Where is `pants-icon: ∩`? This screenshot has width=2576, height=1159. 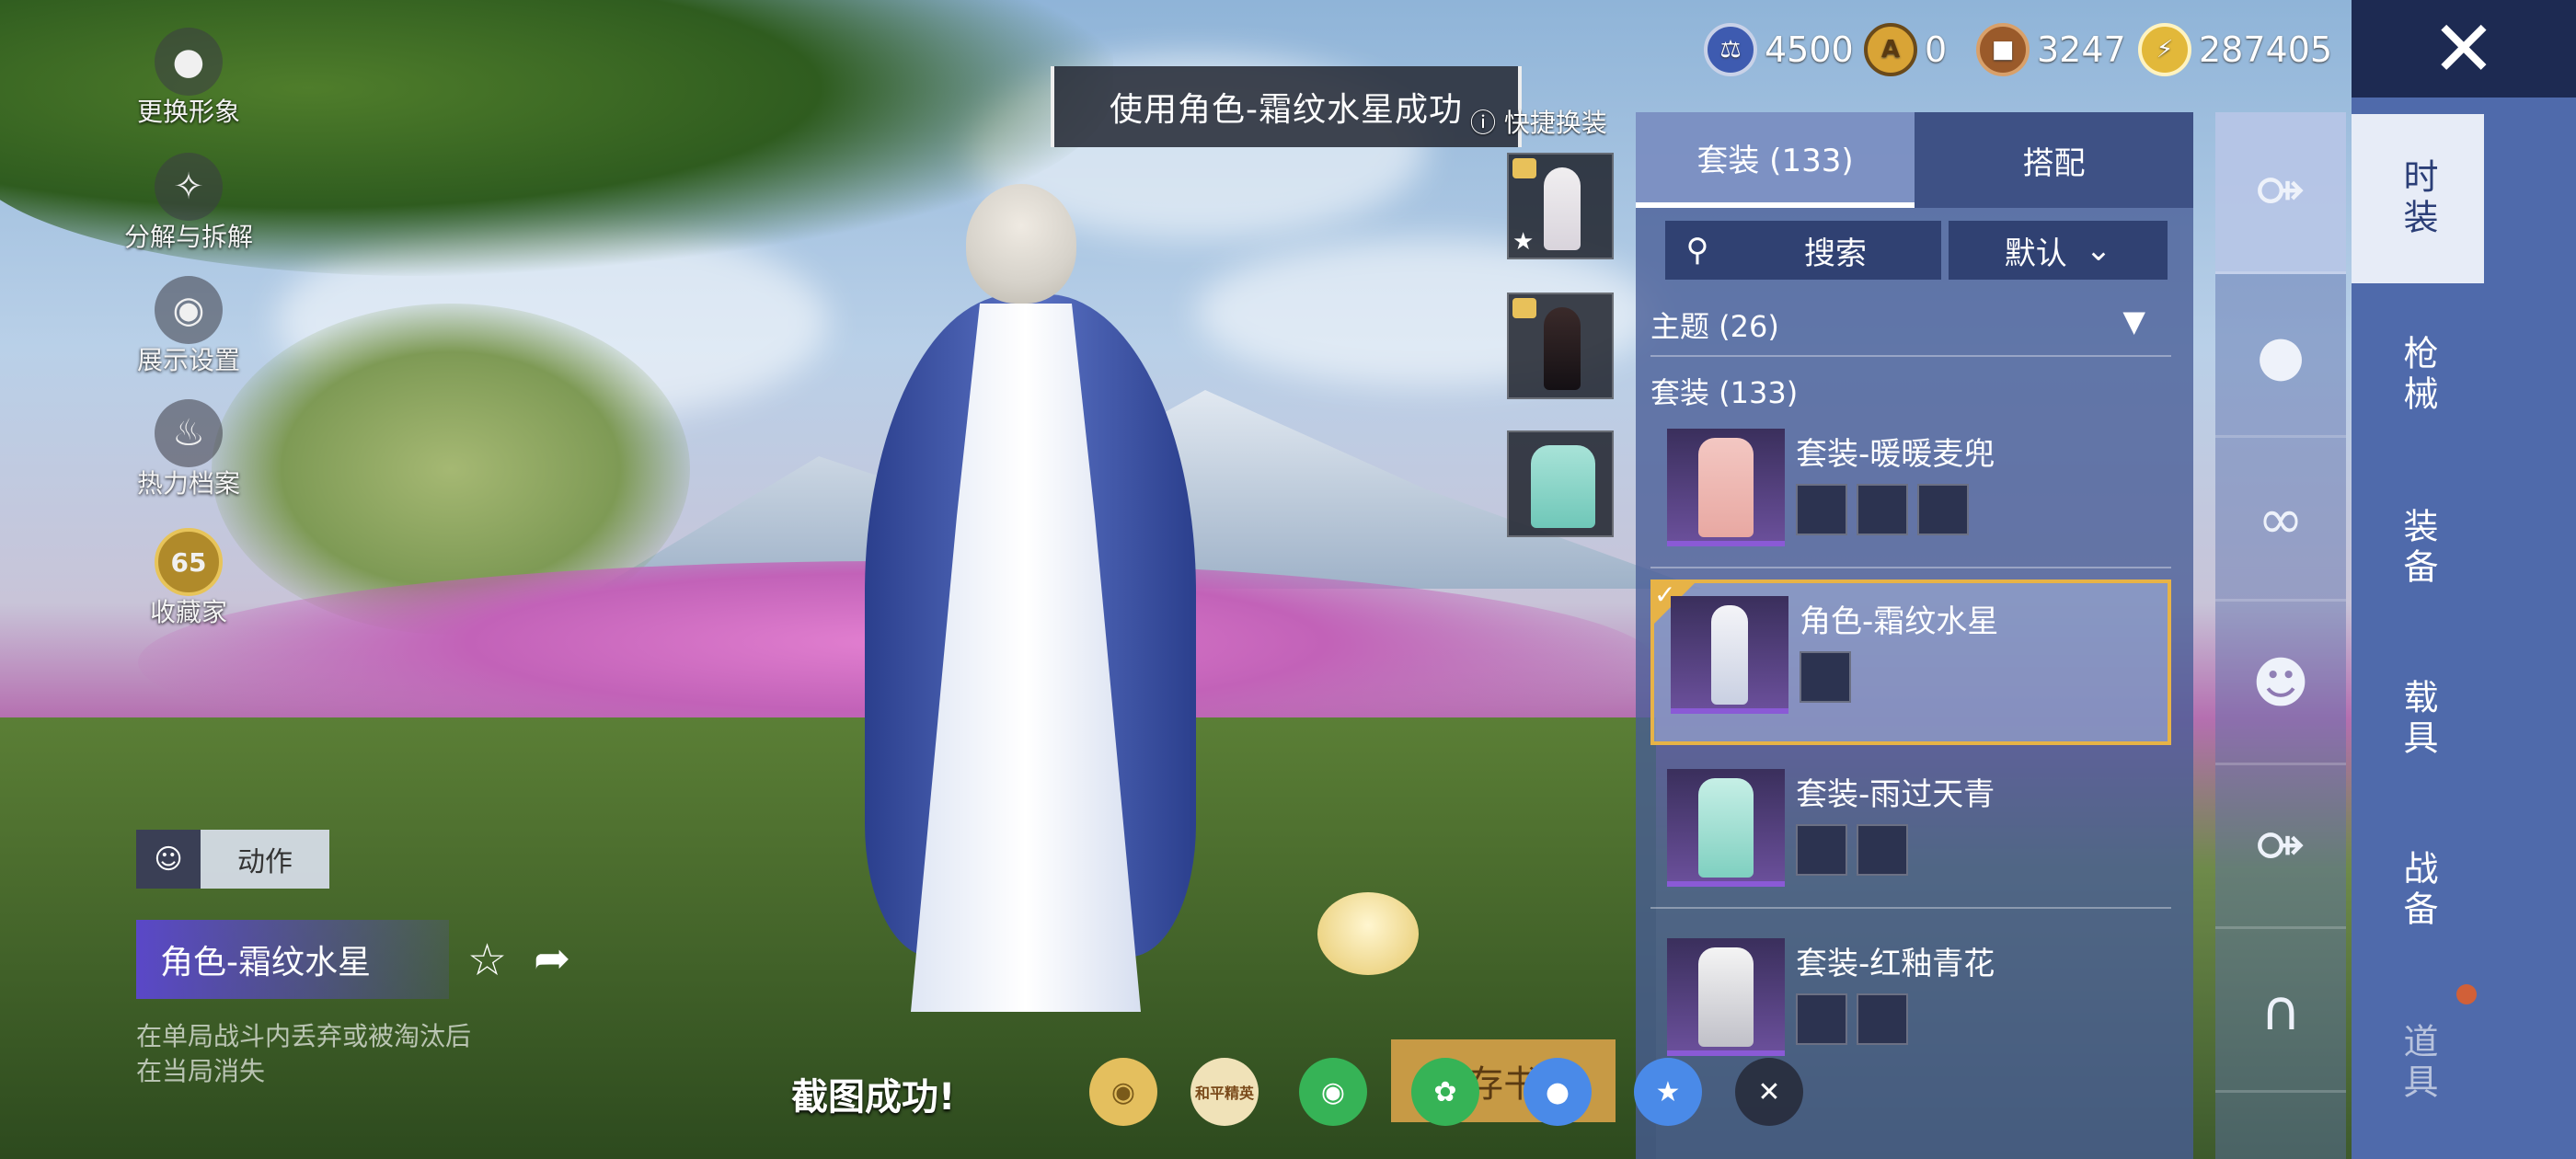
pants-icon: ∩ is located at coordinates (2280, 1010).